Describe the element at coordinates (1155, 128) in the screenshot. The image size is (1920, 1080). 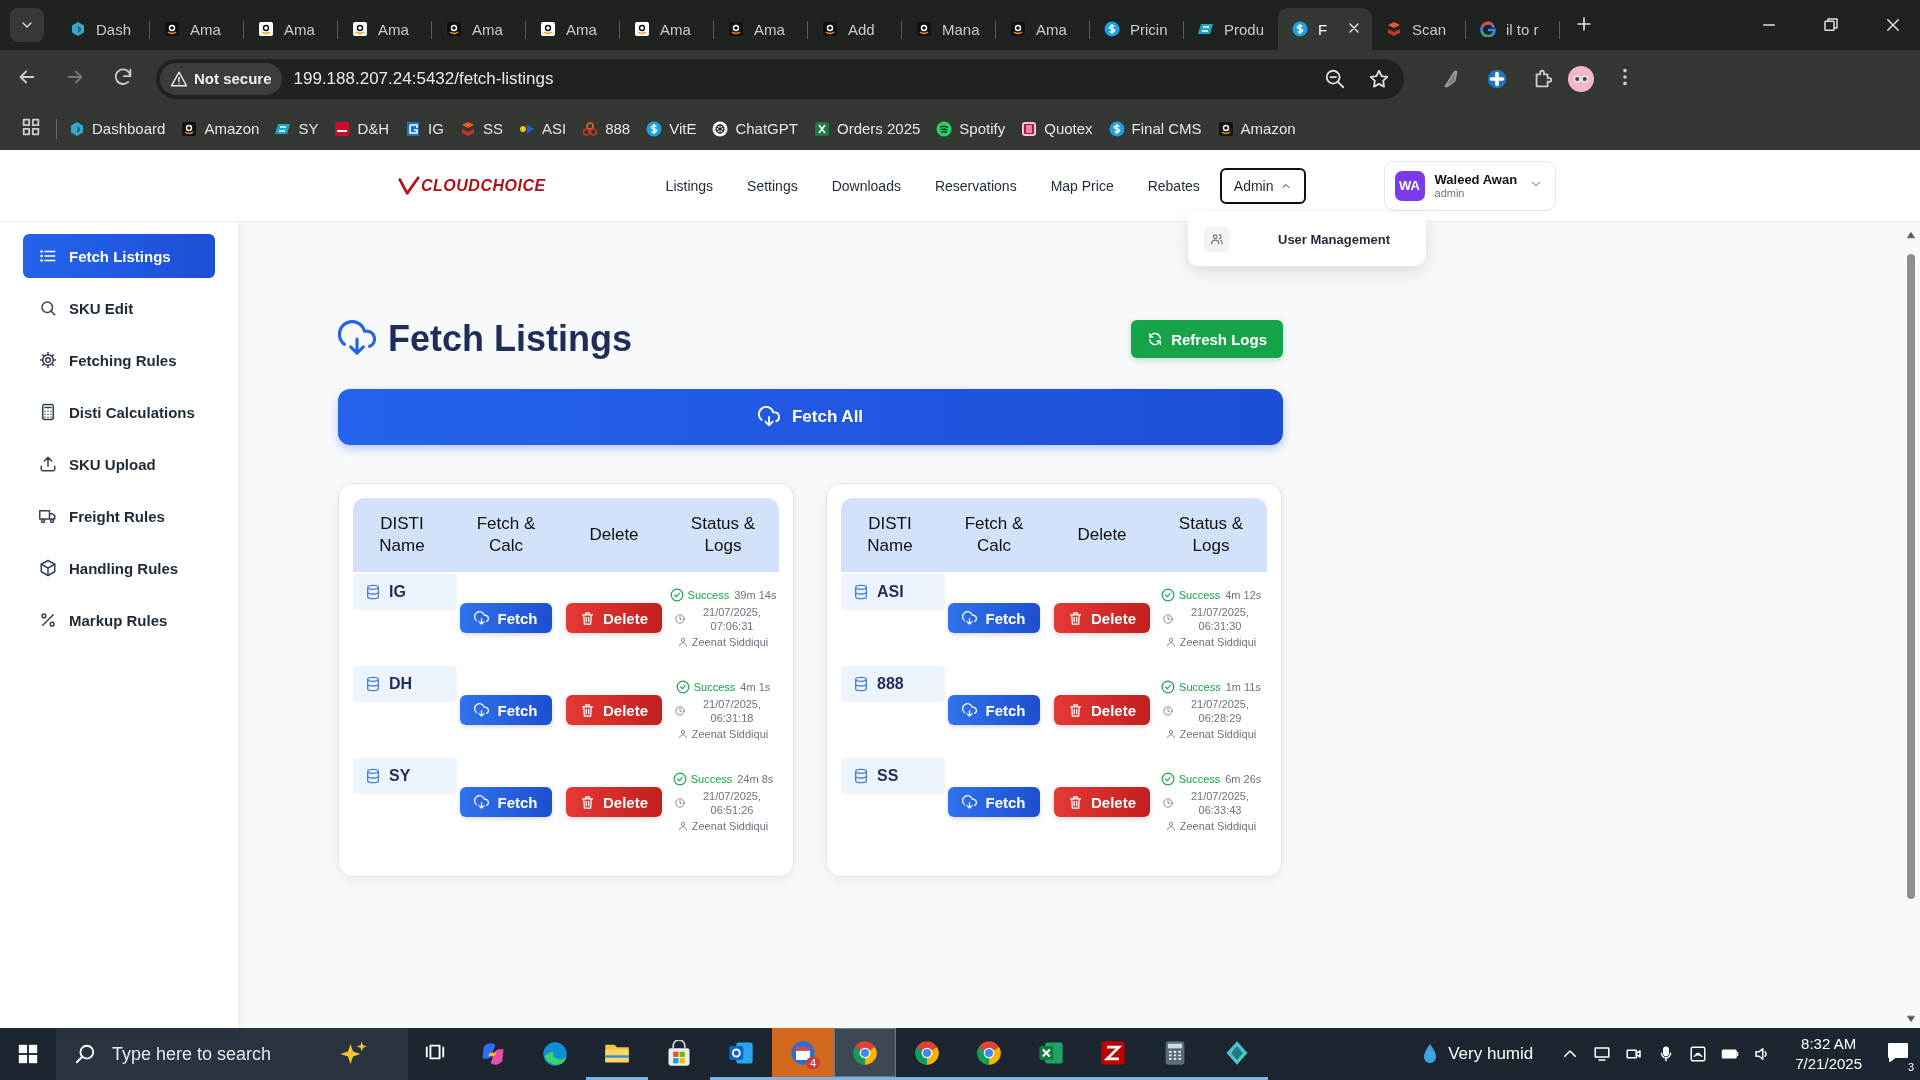
I see `bookmark: Final CMS` at that location.